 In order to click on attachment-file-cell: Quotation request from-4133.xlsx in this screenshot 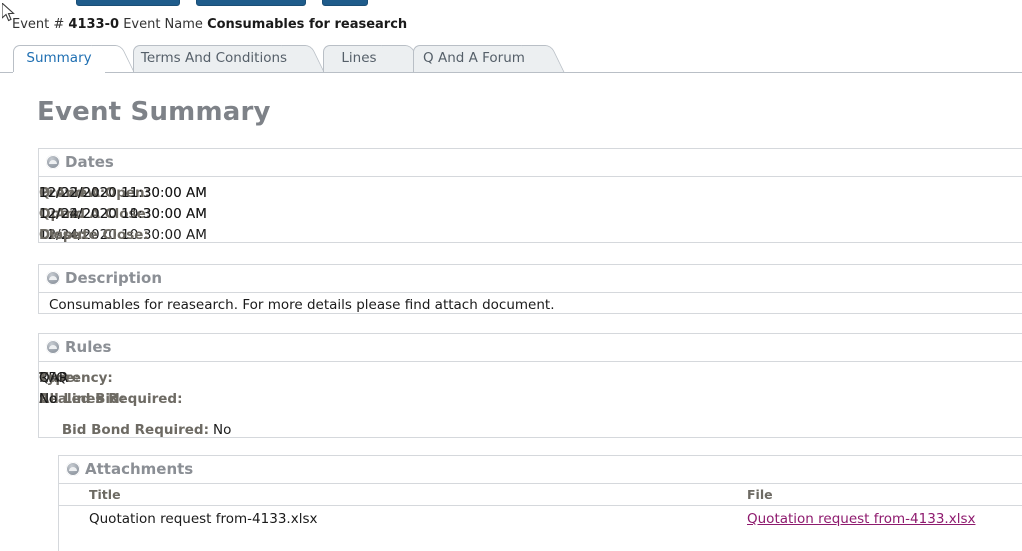, I will do `click(869, 519)`.